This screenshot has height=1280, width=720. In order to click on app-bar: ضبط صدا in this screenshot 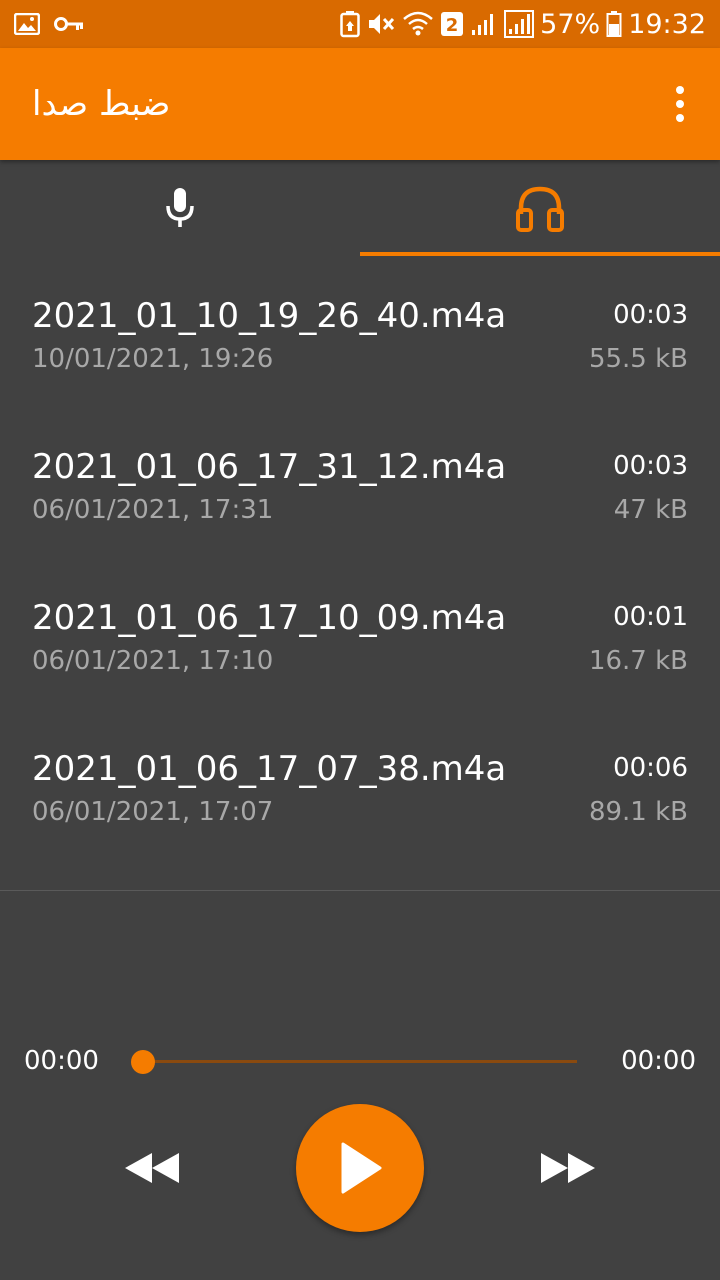, I will do `click(360, 104)`.